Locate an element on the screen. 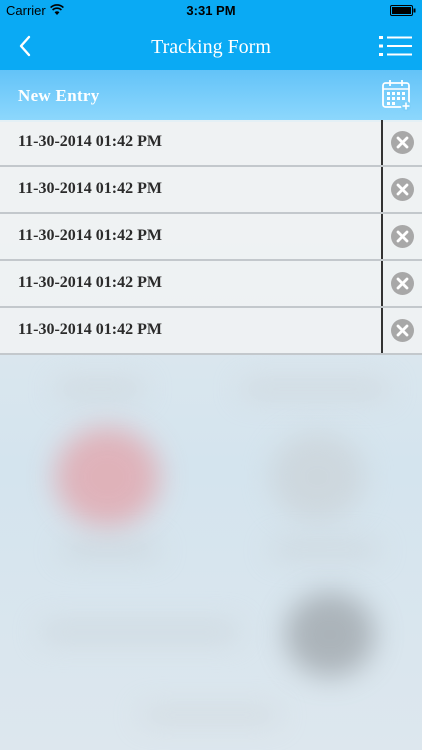  page-title: Tracking Form is located at coordinates (211, 47).